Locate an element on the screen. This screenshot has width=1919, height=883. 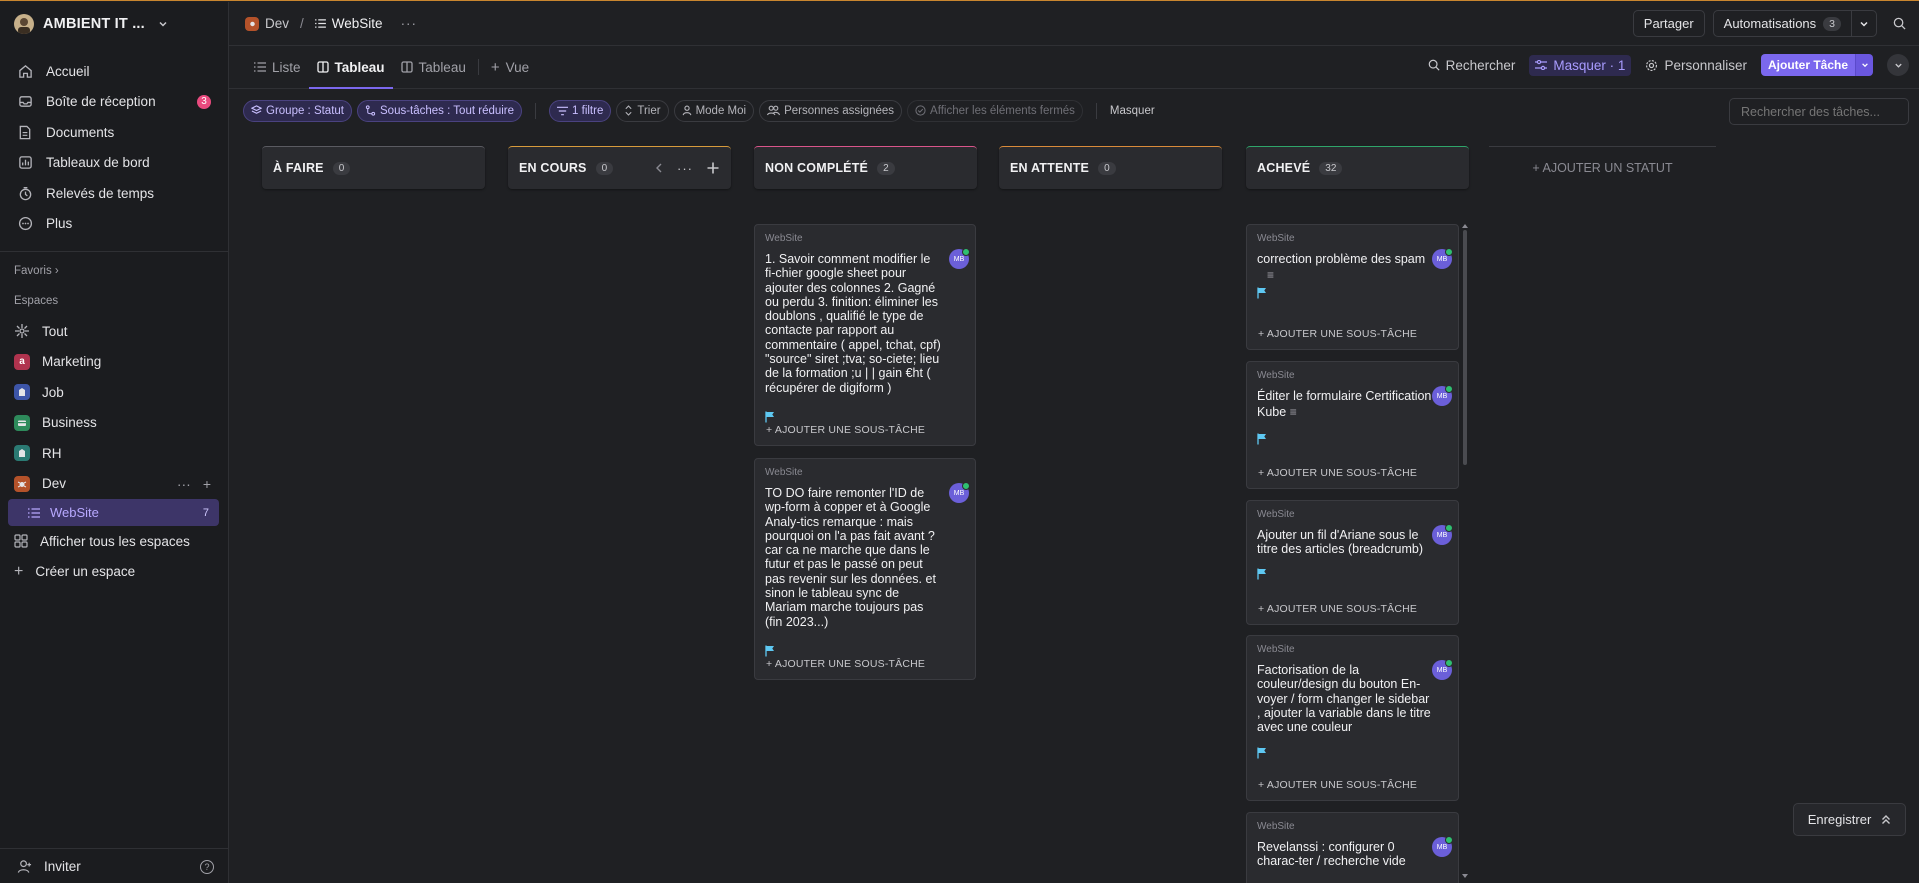
nav-documents: Documents is located at coordinates (114, 132).